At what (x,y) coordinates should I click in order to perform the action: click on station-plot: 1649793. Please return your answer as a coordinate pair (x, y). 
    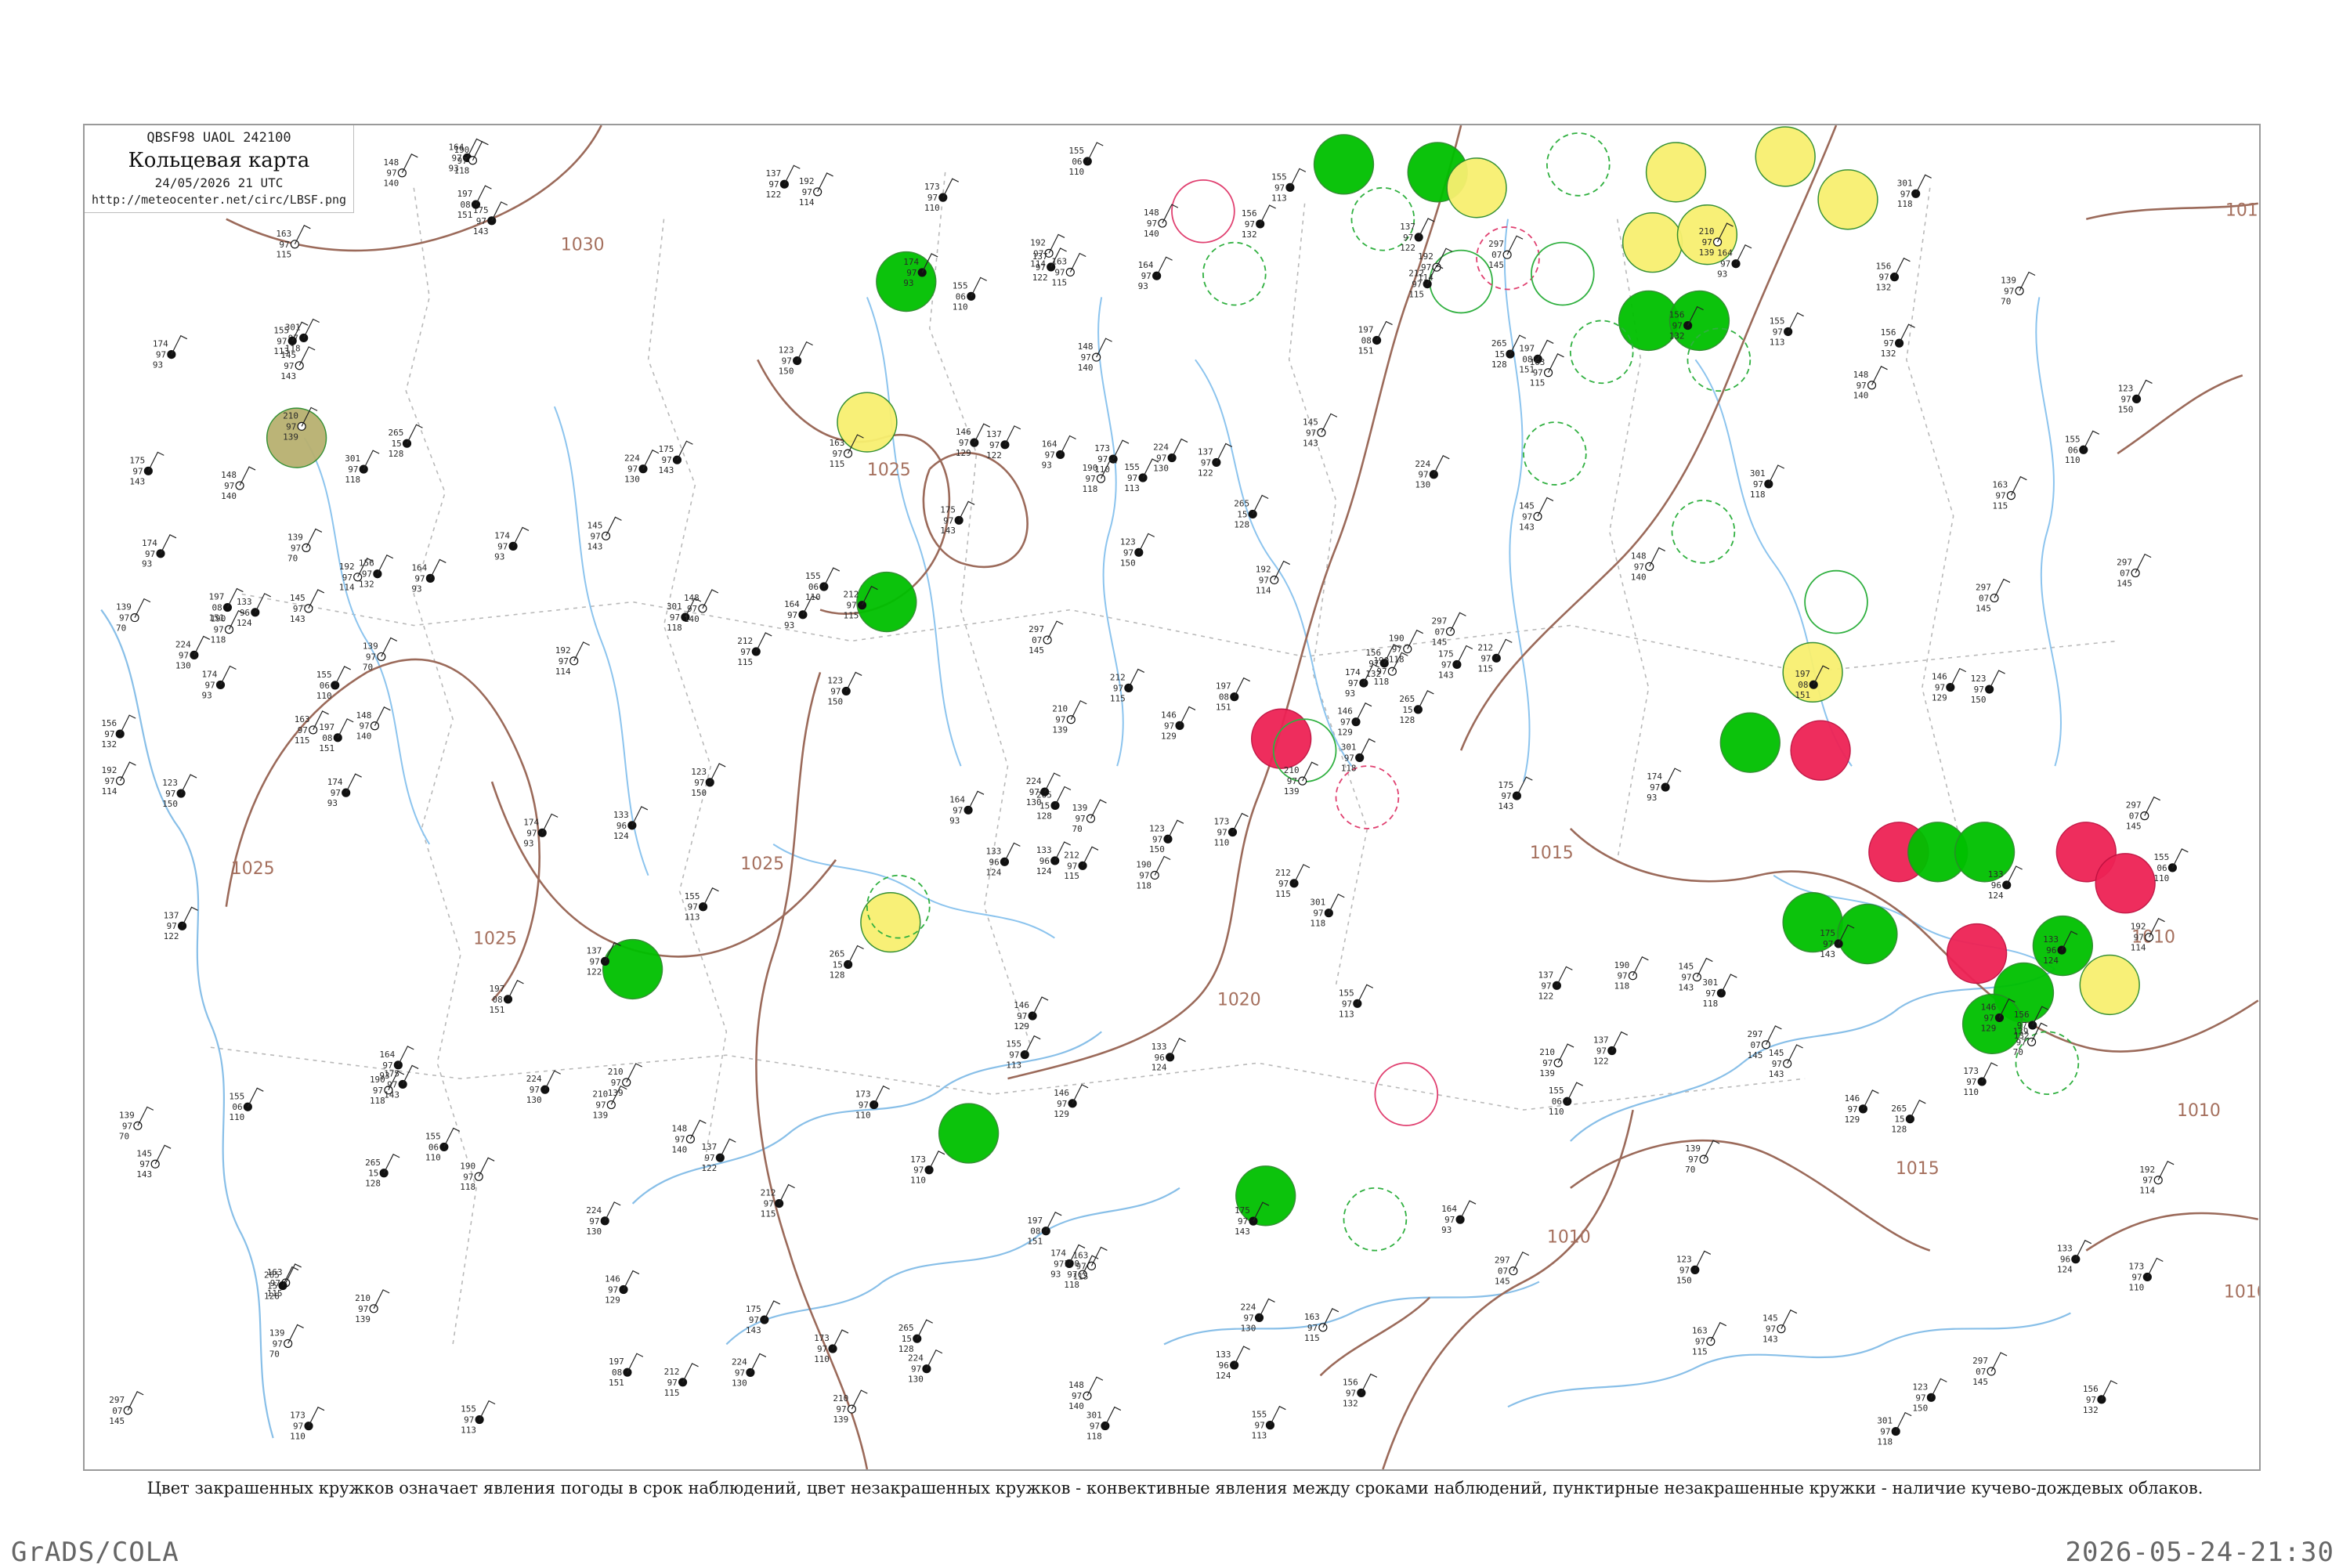
    Looking at the image, I should click on (1059, 452).